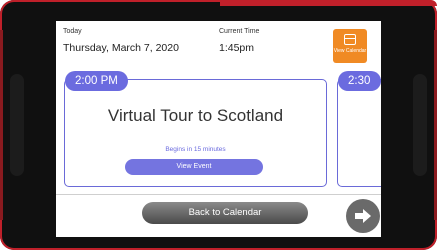 The width and height of the screenshot is (437, 250). What do you see at coordinates (350, 39) in the screenshot?
I see `calendar-icon` at bounding box center [350, 39].